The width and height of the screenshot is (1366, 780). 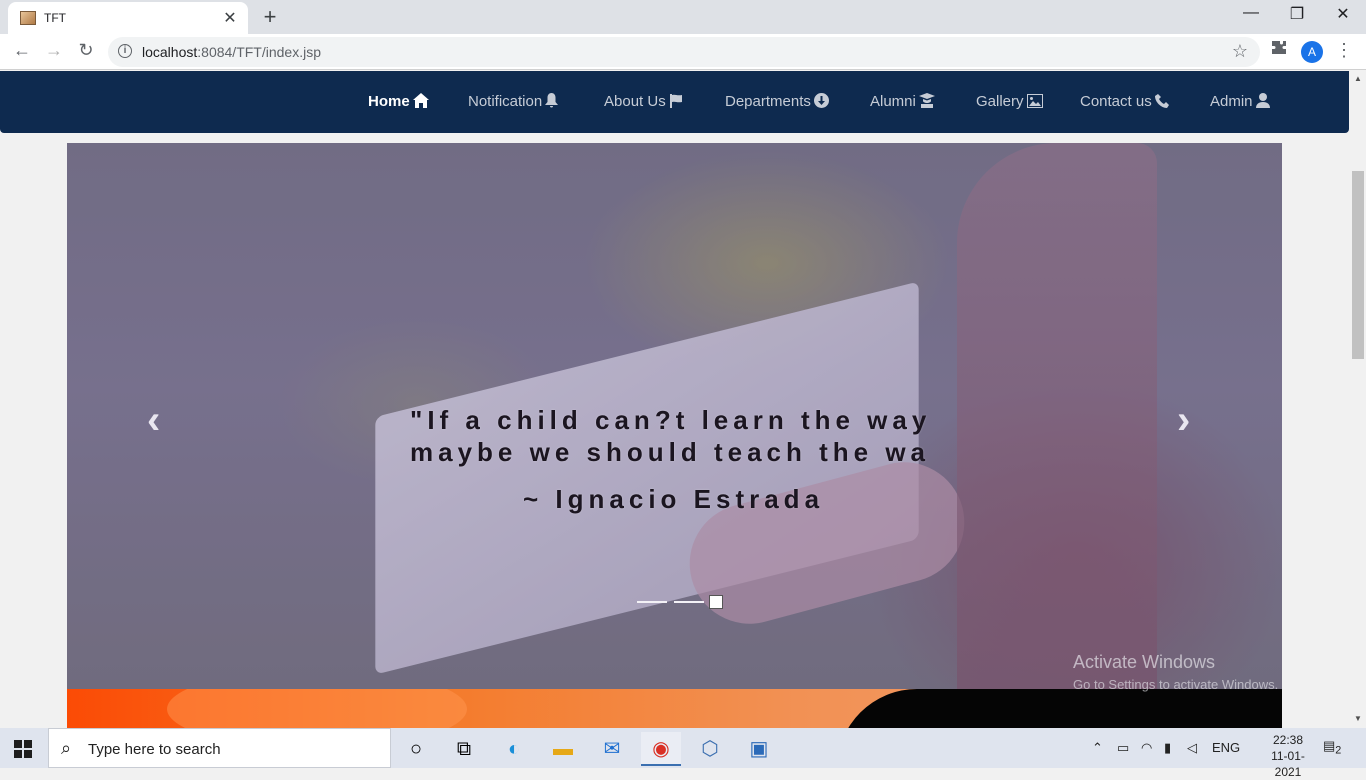 What do you see at coordinates (710, 749) in the screenshot?
I see `virtualbox-icon: ⬡` at bounding box center [710, 749].